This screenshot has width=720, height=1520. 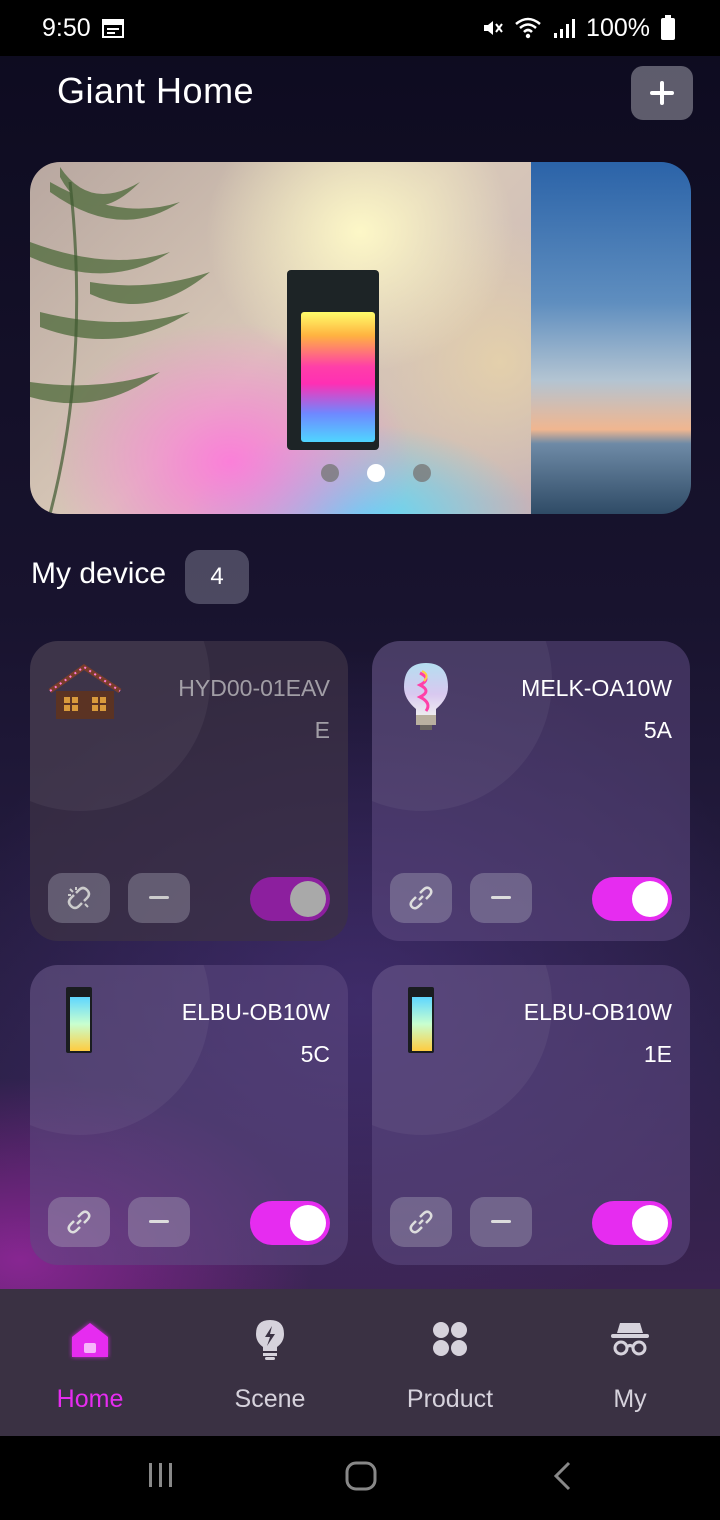 What do you see at coordinates (270, 1362) in the screenshot?
I see `nav-scene: Scene` at bounding box center [270, 1362].